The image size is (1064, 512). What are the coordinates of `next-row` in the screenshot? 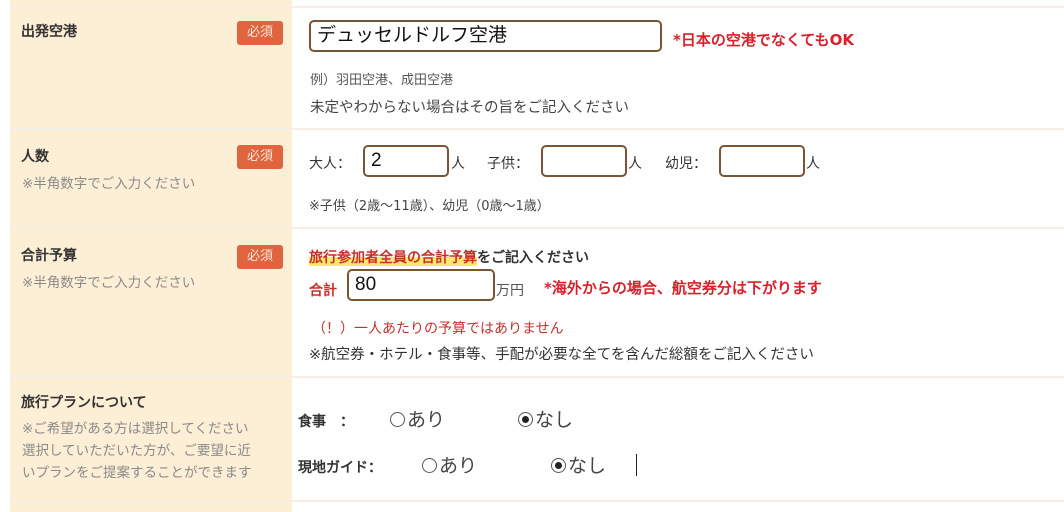 It's located at (537, 507).